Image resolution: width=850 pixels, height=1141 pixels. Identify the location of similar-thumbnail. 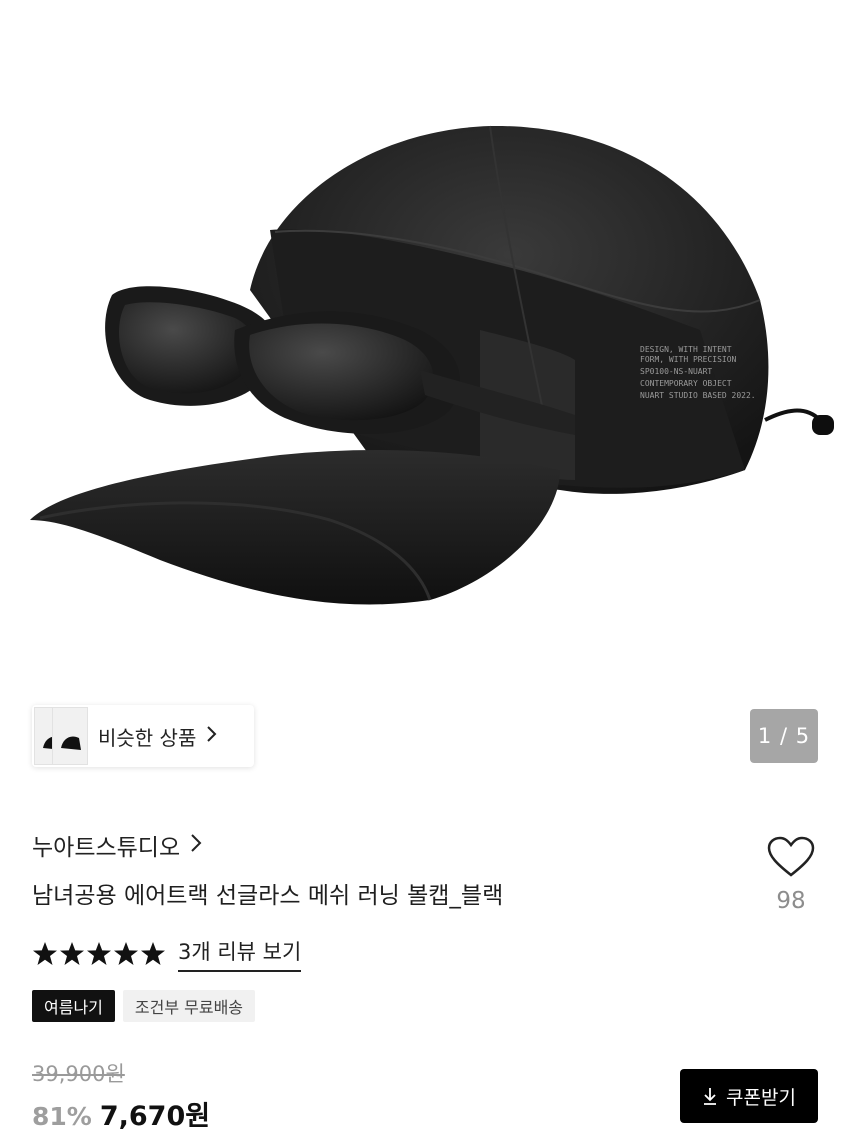
(70, 736).